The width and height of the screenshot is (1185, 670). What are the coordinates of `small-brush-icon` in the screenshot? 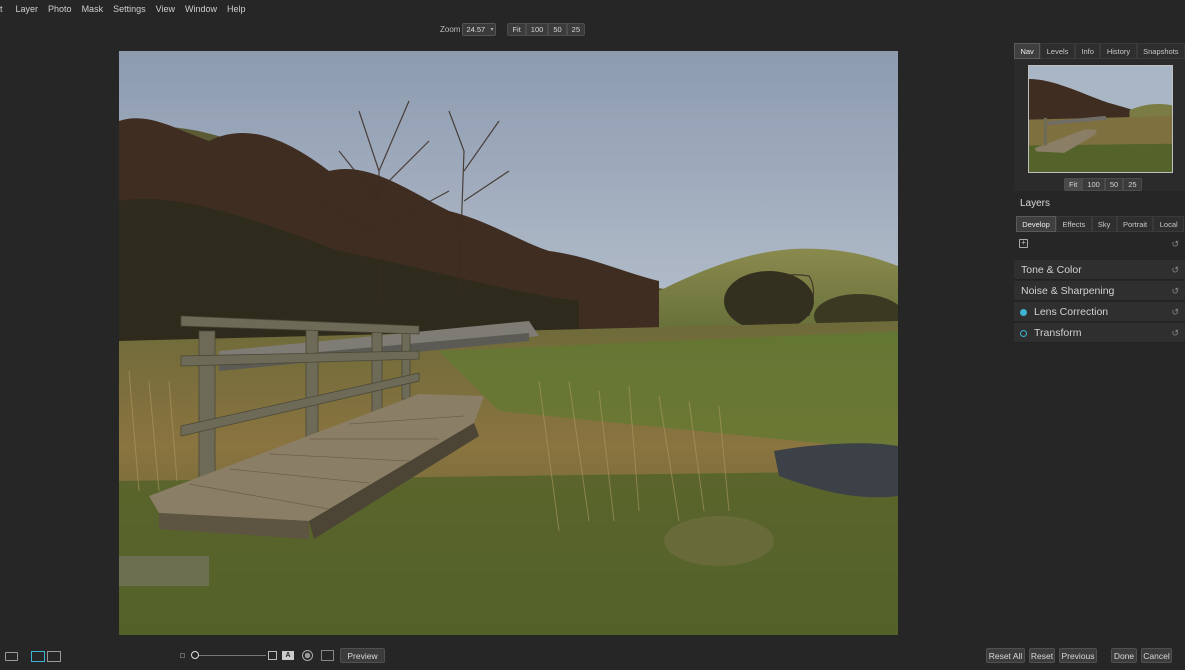 It's located at (182, 655).